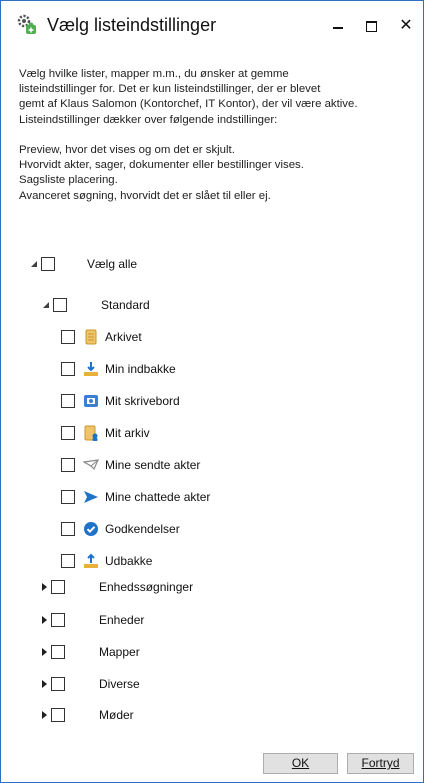  What do you see at coordinates (89, 652) in the screenshot?
I see `tree-node-mapper: Mapper` at bounding box center [89, 652].